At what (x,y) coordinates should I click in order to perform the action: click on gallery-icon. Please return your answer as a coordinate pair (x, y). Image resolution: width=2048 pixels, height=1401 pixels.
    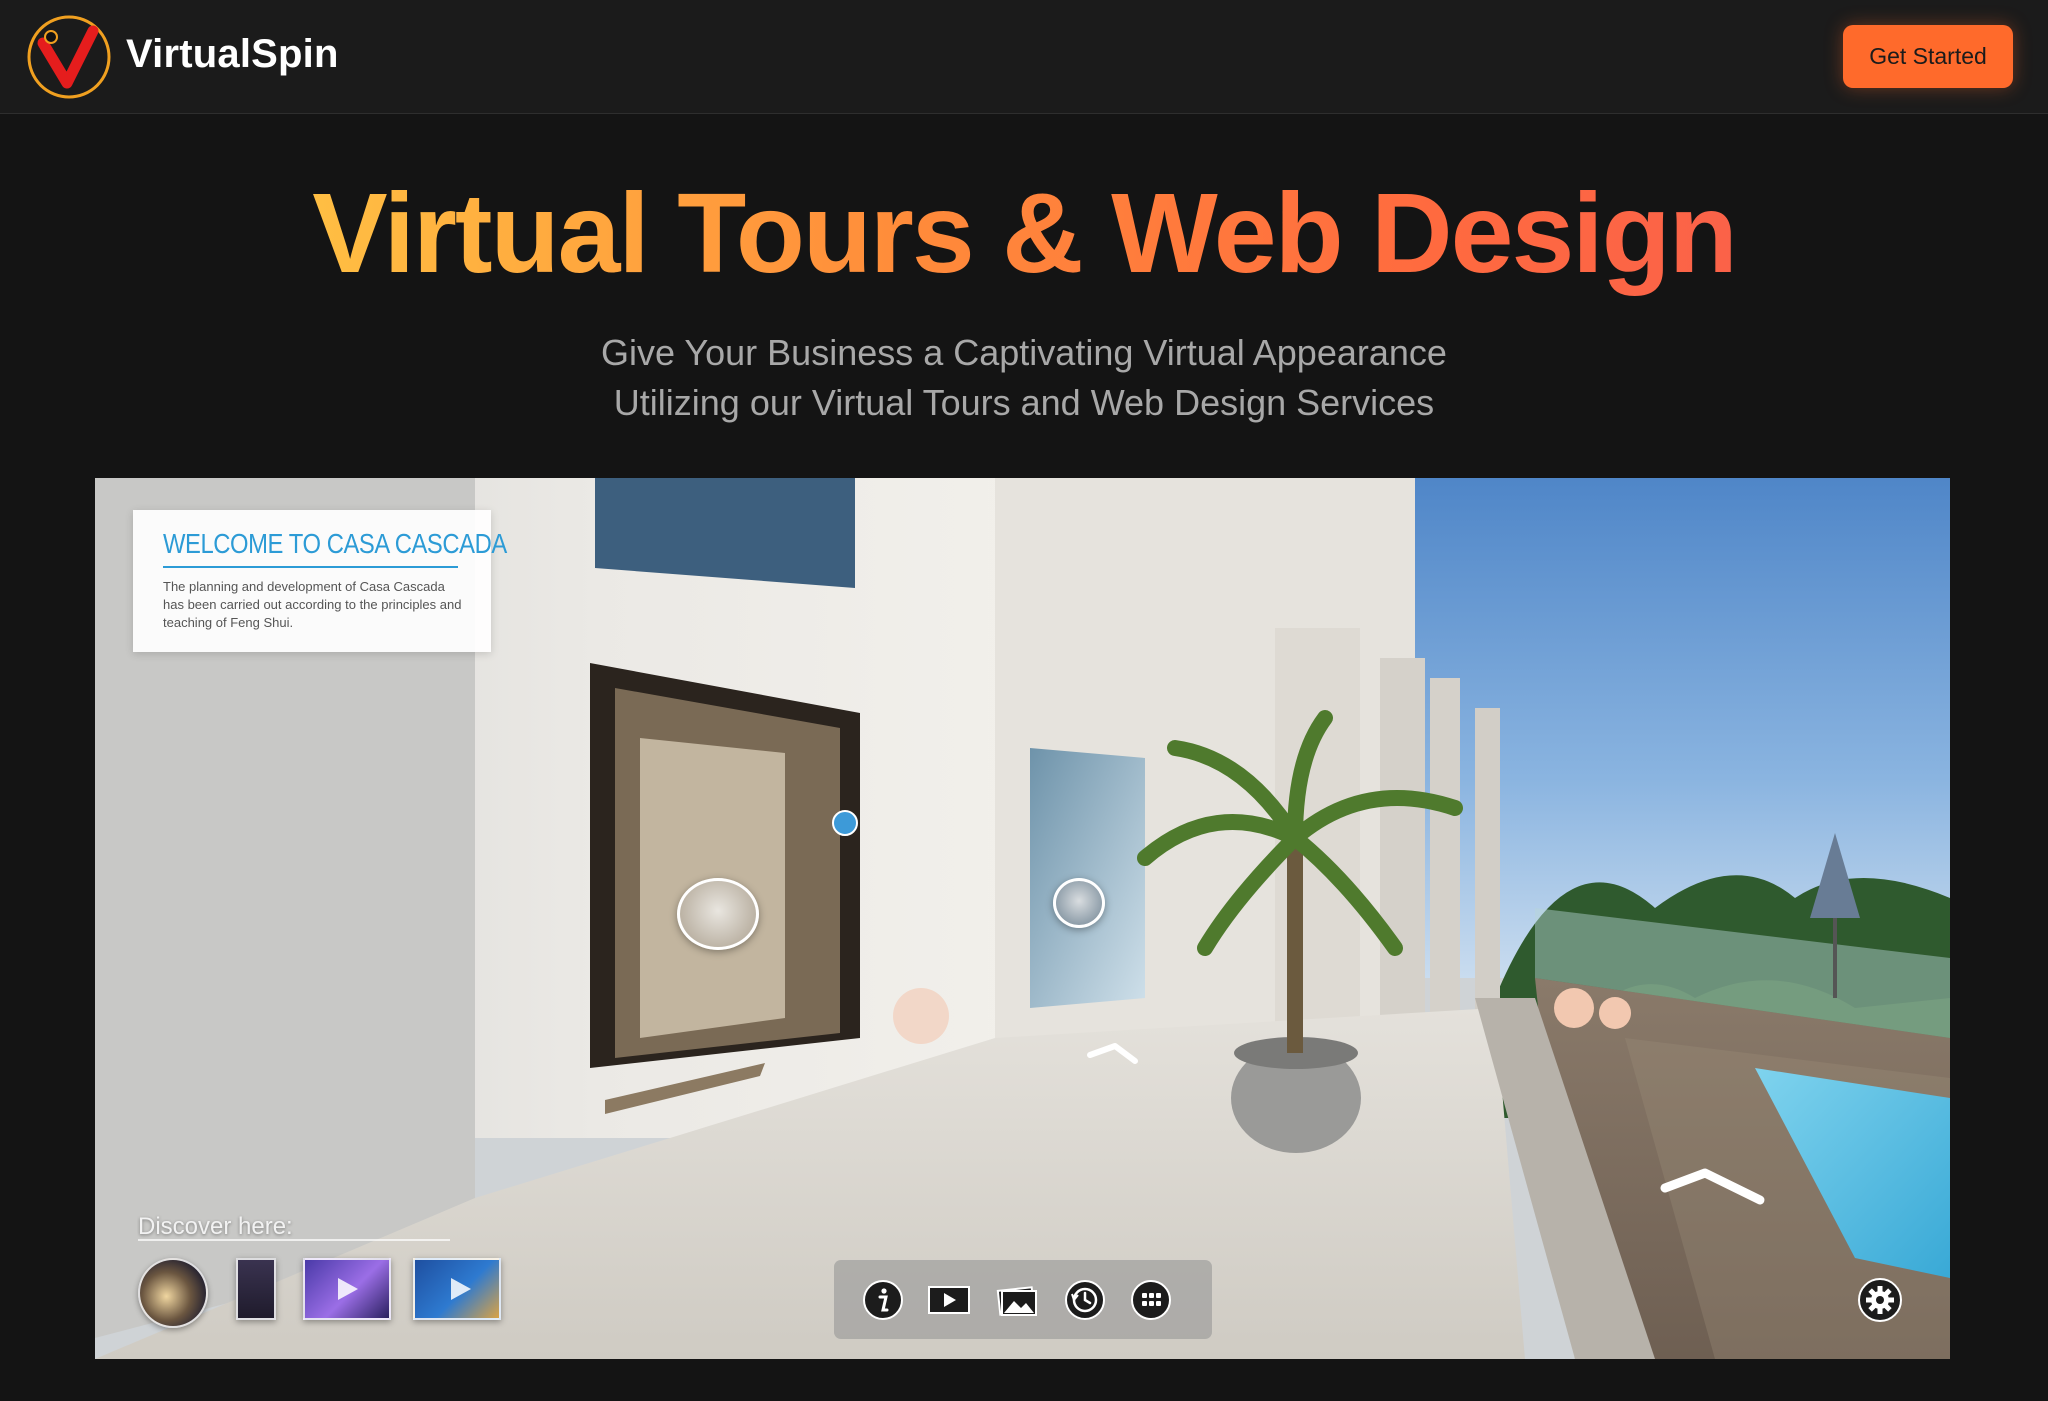
    Looking at the image, I should click on (1017, 1300).